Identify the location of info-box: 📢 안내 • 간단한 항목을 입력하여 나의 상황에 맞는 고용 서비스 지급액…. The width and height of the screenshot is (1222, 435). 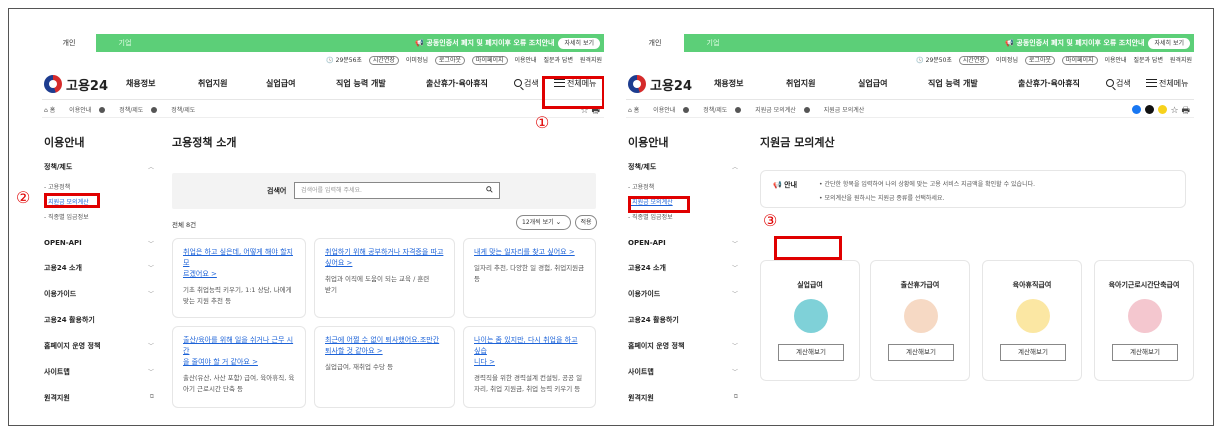
(973, 189).